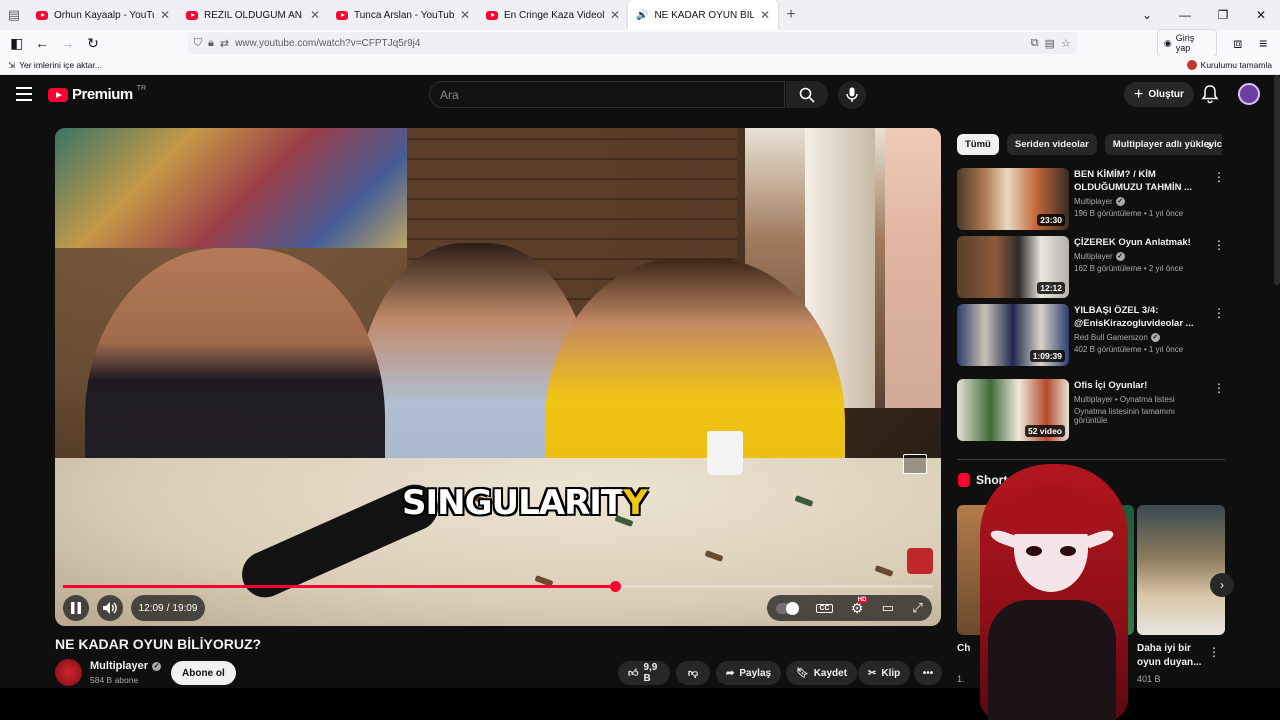 The image size is (1280, 720). What do you see at coordinates (1155, 337) in the screenshot?
I see `verified-check-icon: ✓` at bounding box center [1155, 337].